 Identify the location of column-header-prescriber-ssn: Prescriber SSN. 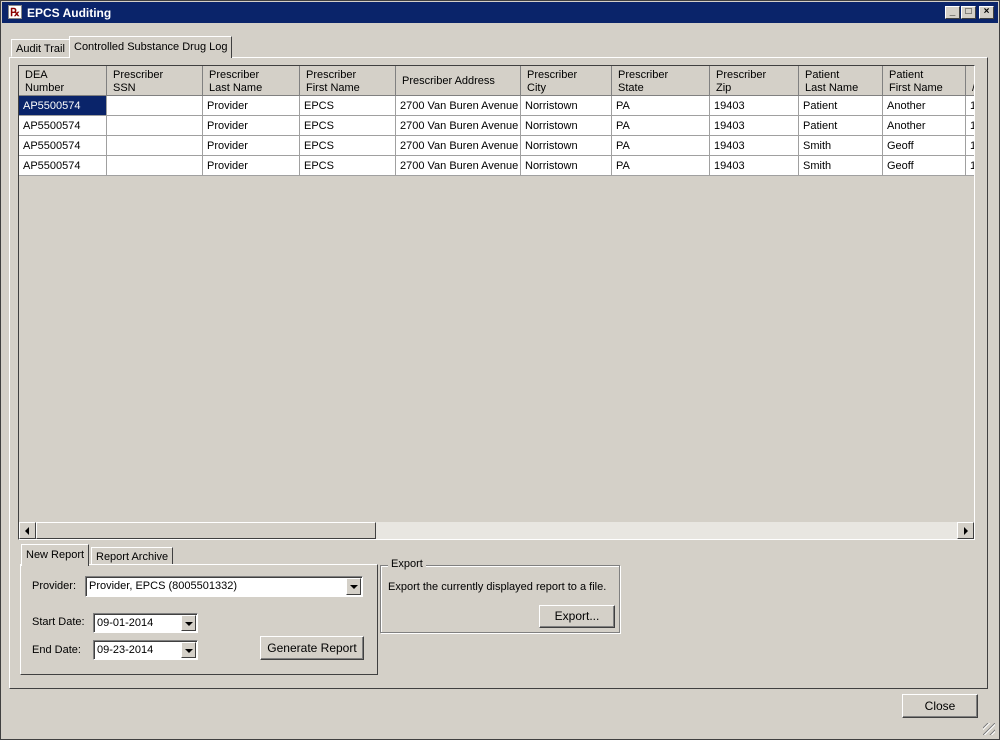
(155, 81).